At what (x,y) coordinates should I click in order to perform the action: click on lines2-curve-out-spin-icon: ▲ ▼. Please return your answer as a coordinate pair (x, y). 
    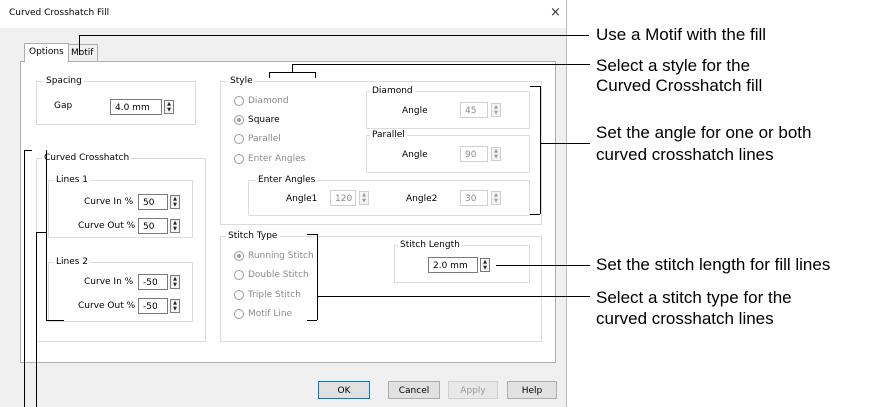
    Looking at the image, I should click on (175, 306).